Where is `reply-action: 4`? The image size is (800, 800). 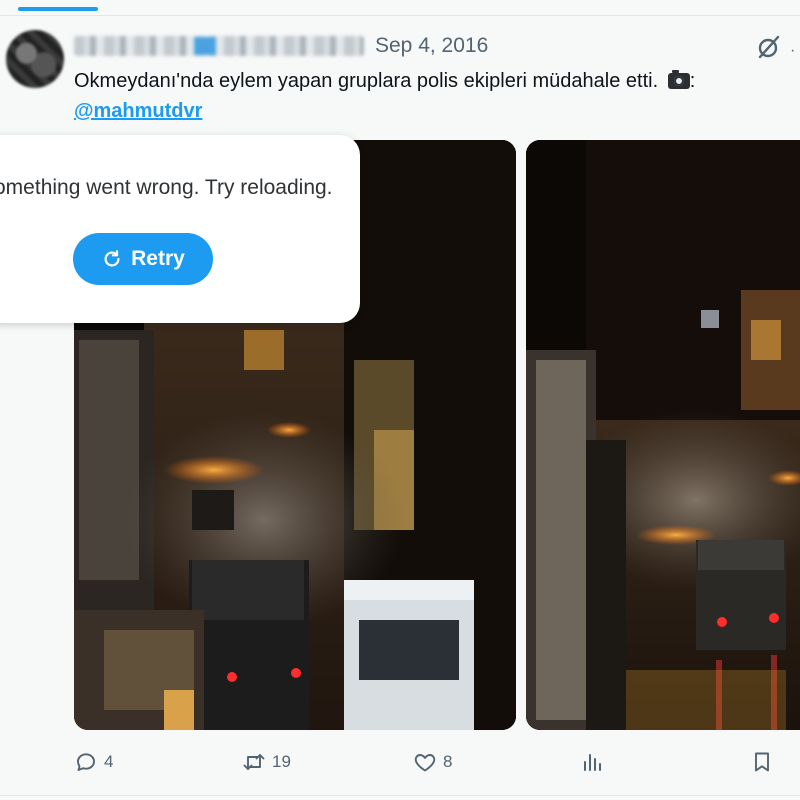 reply-action: 4 is located at coordinates (93, 762).